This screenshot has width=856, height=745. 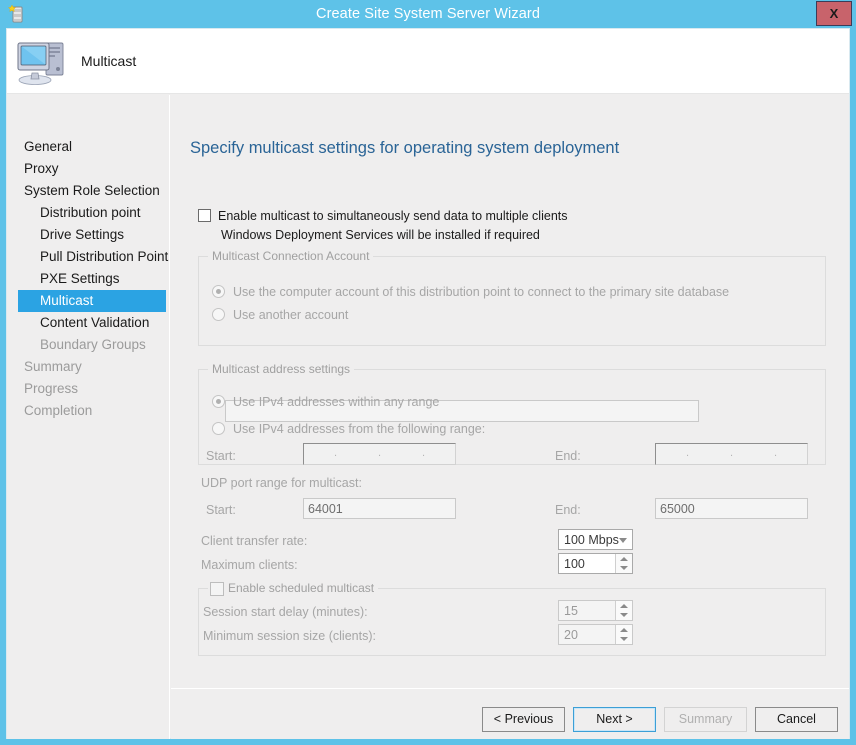 I want to click on banner-title: Multicast, so click(x=109, y=61).